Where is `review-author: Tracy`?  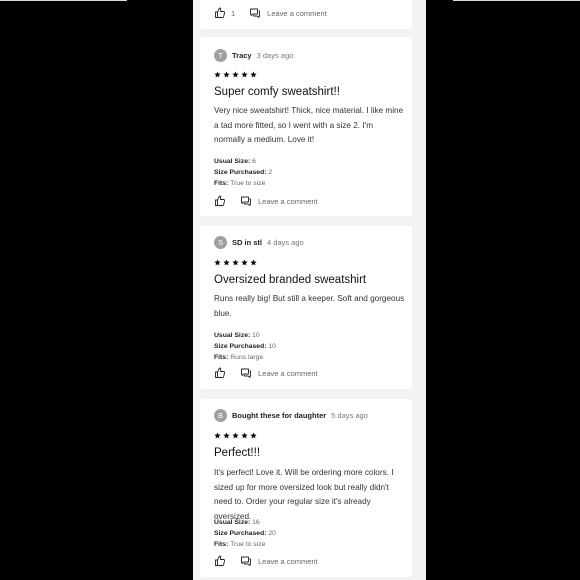
review-author: Tracy is located at coordinates (242, 55).